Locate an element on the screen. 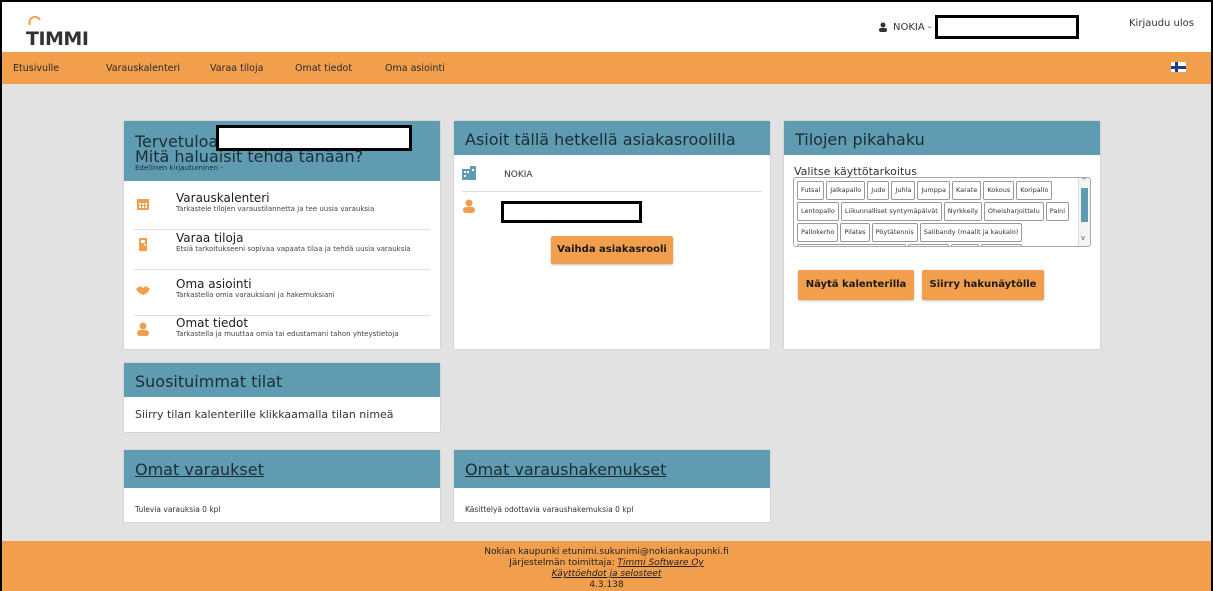 This screenshot has height=591, width=1213. nav-item-profile: Omat tiedot is located at coordinates (323, 68).